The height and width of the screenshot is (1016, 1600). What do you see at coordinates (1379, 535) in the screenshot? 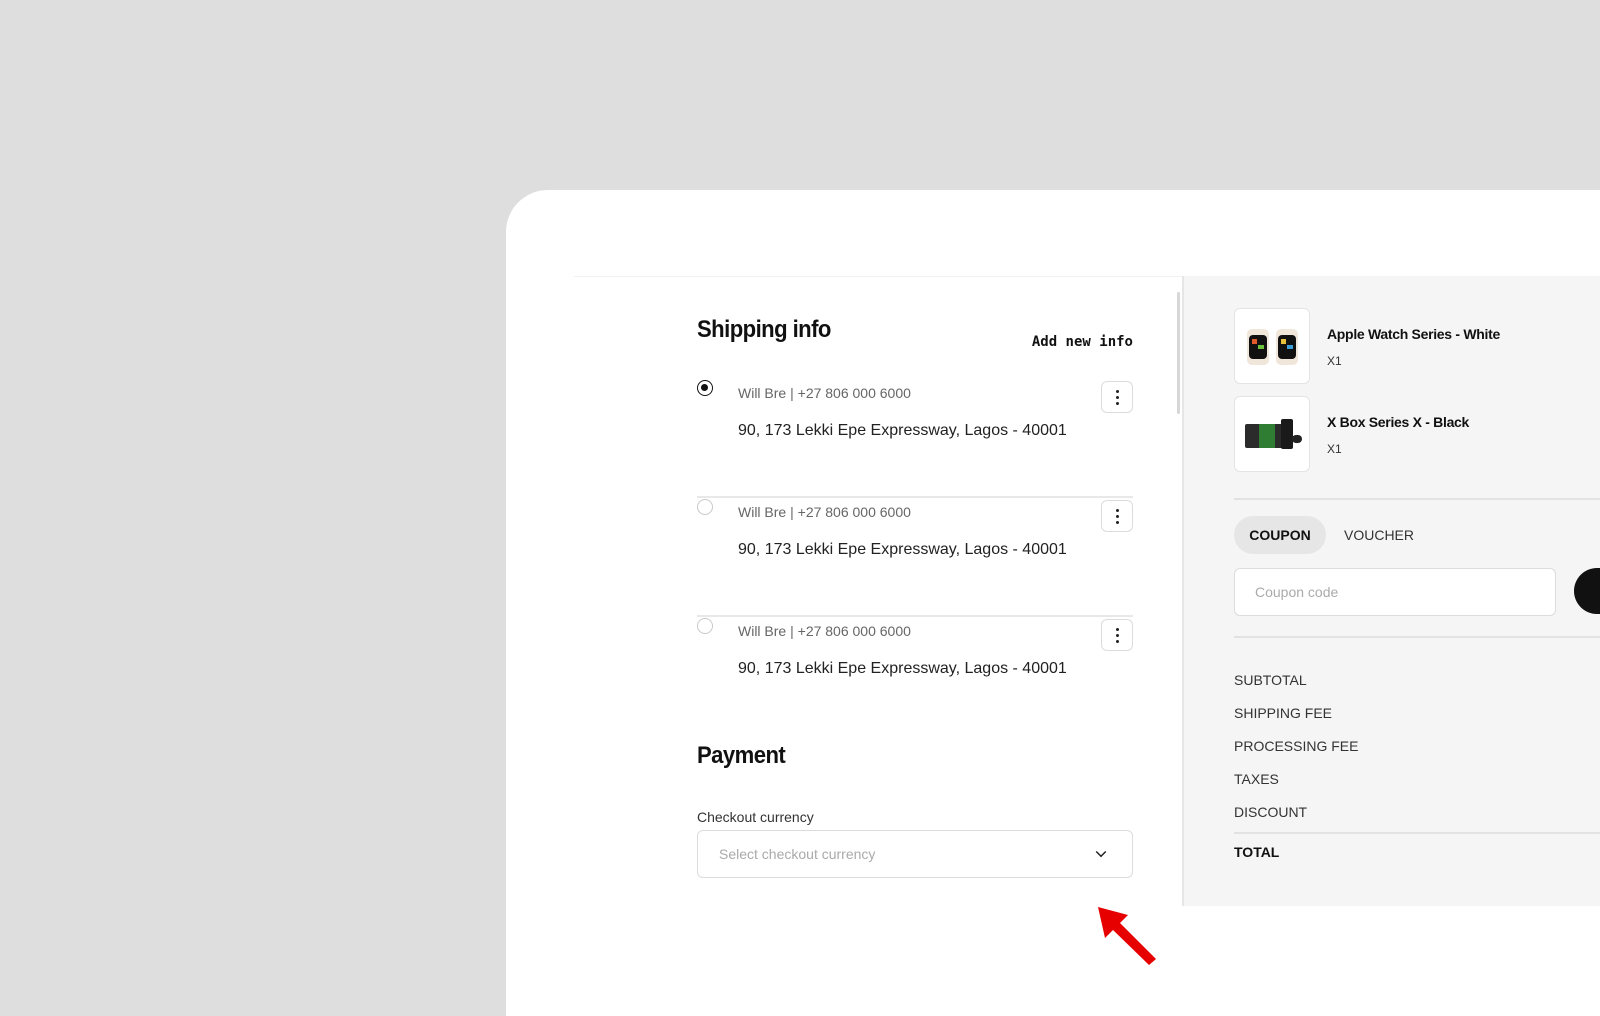
I see `tab-voucher: VOUCHER` at bounding box center [1379, 535].